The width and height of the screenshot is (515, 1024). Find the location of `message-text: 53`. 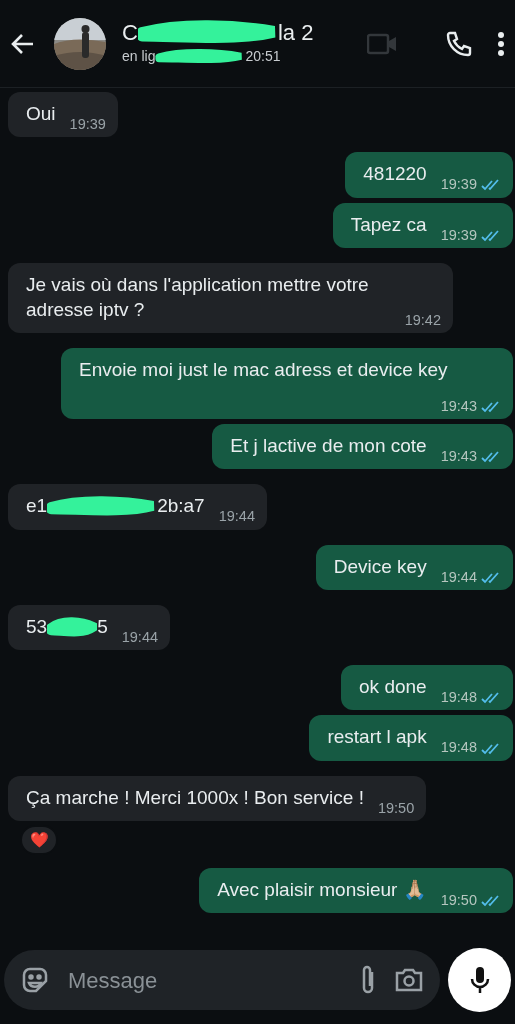

message-text: 53 is located at coordinates (37, 626).